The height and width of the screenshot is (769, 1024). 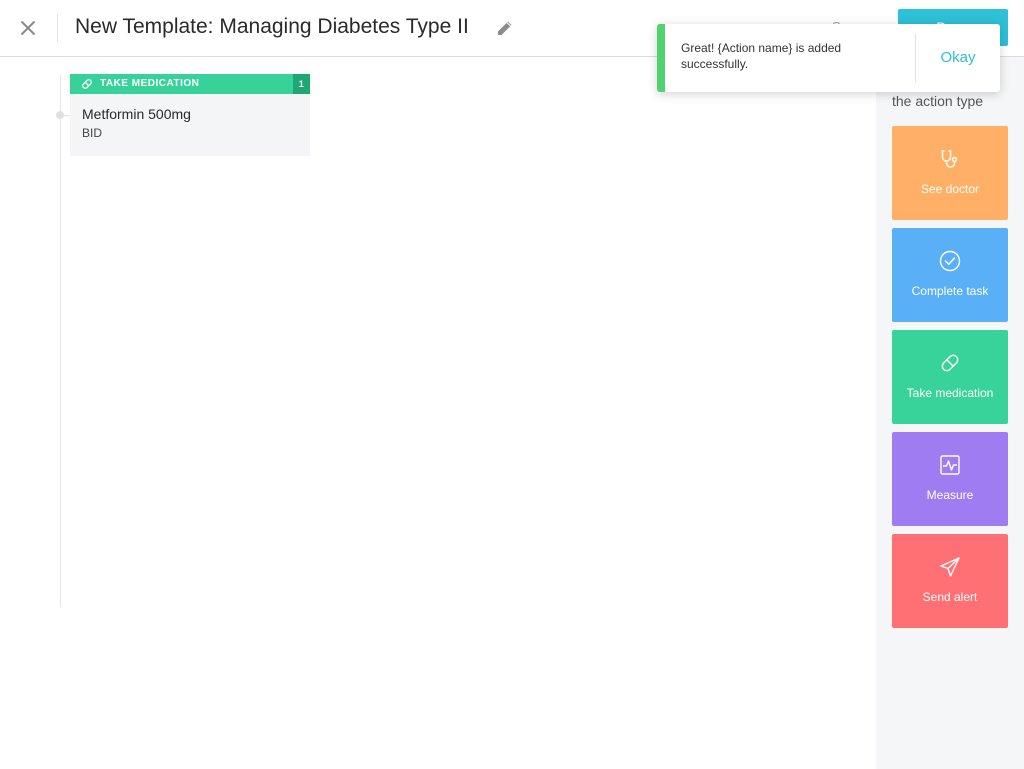 What do you see at coordinates (950, 479) in the screenshot?
I see `measure-button: Measure` at bounding box center [950, 479].